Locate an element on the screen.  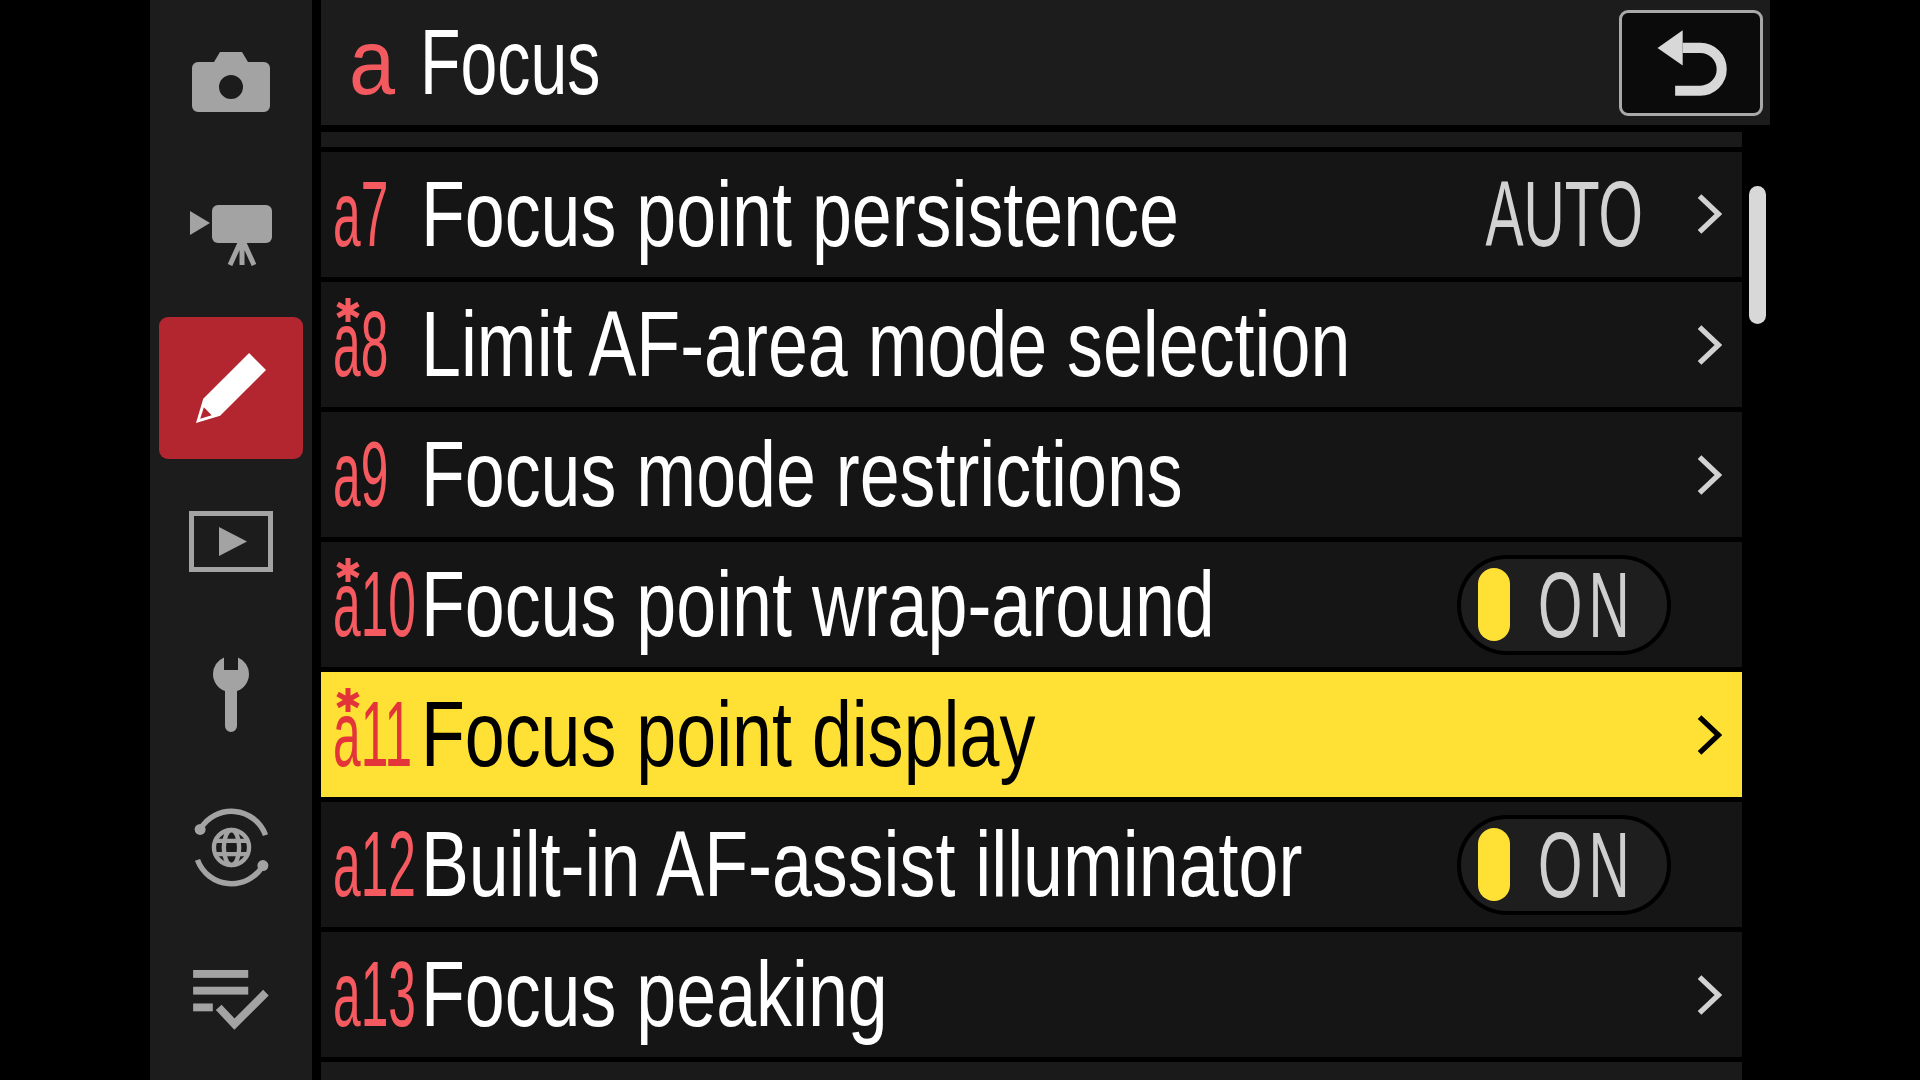
sidebar-tab is located at coordinates (231, 388).